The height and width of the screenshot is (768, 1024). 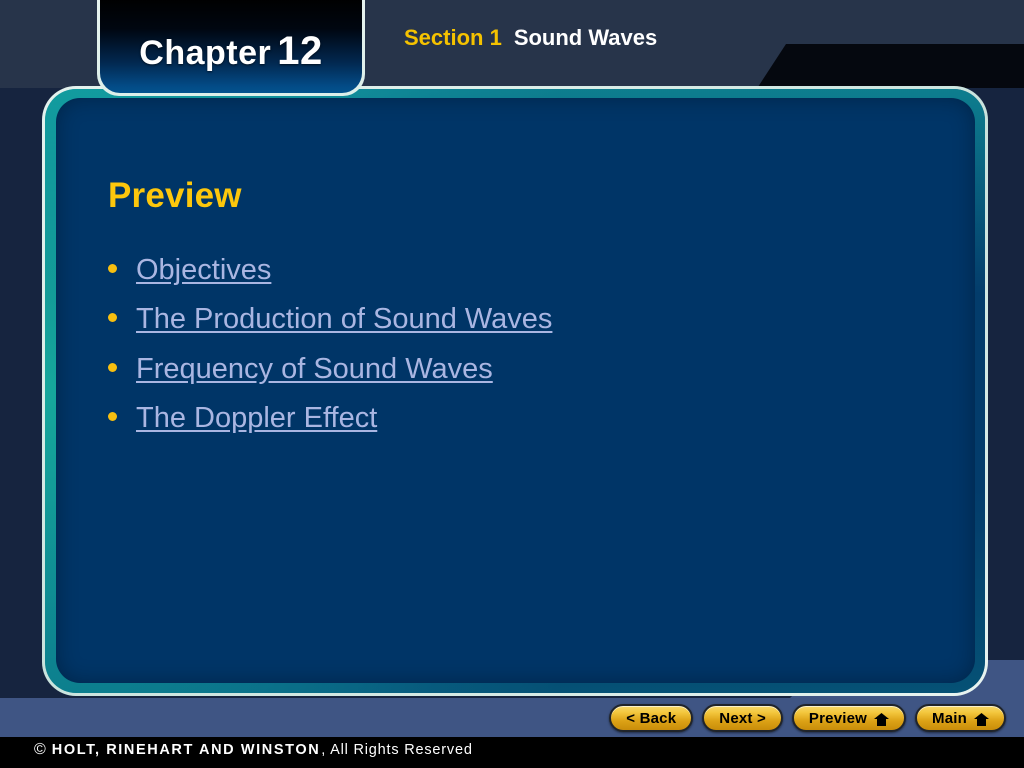 I want to click on next-button-label: Next >, so click(x=742, y=718).